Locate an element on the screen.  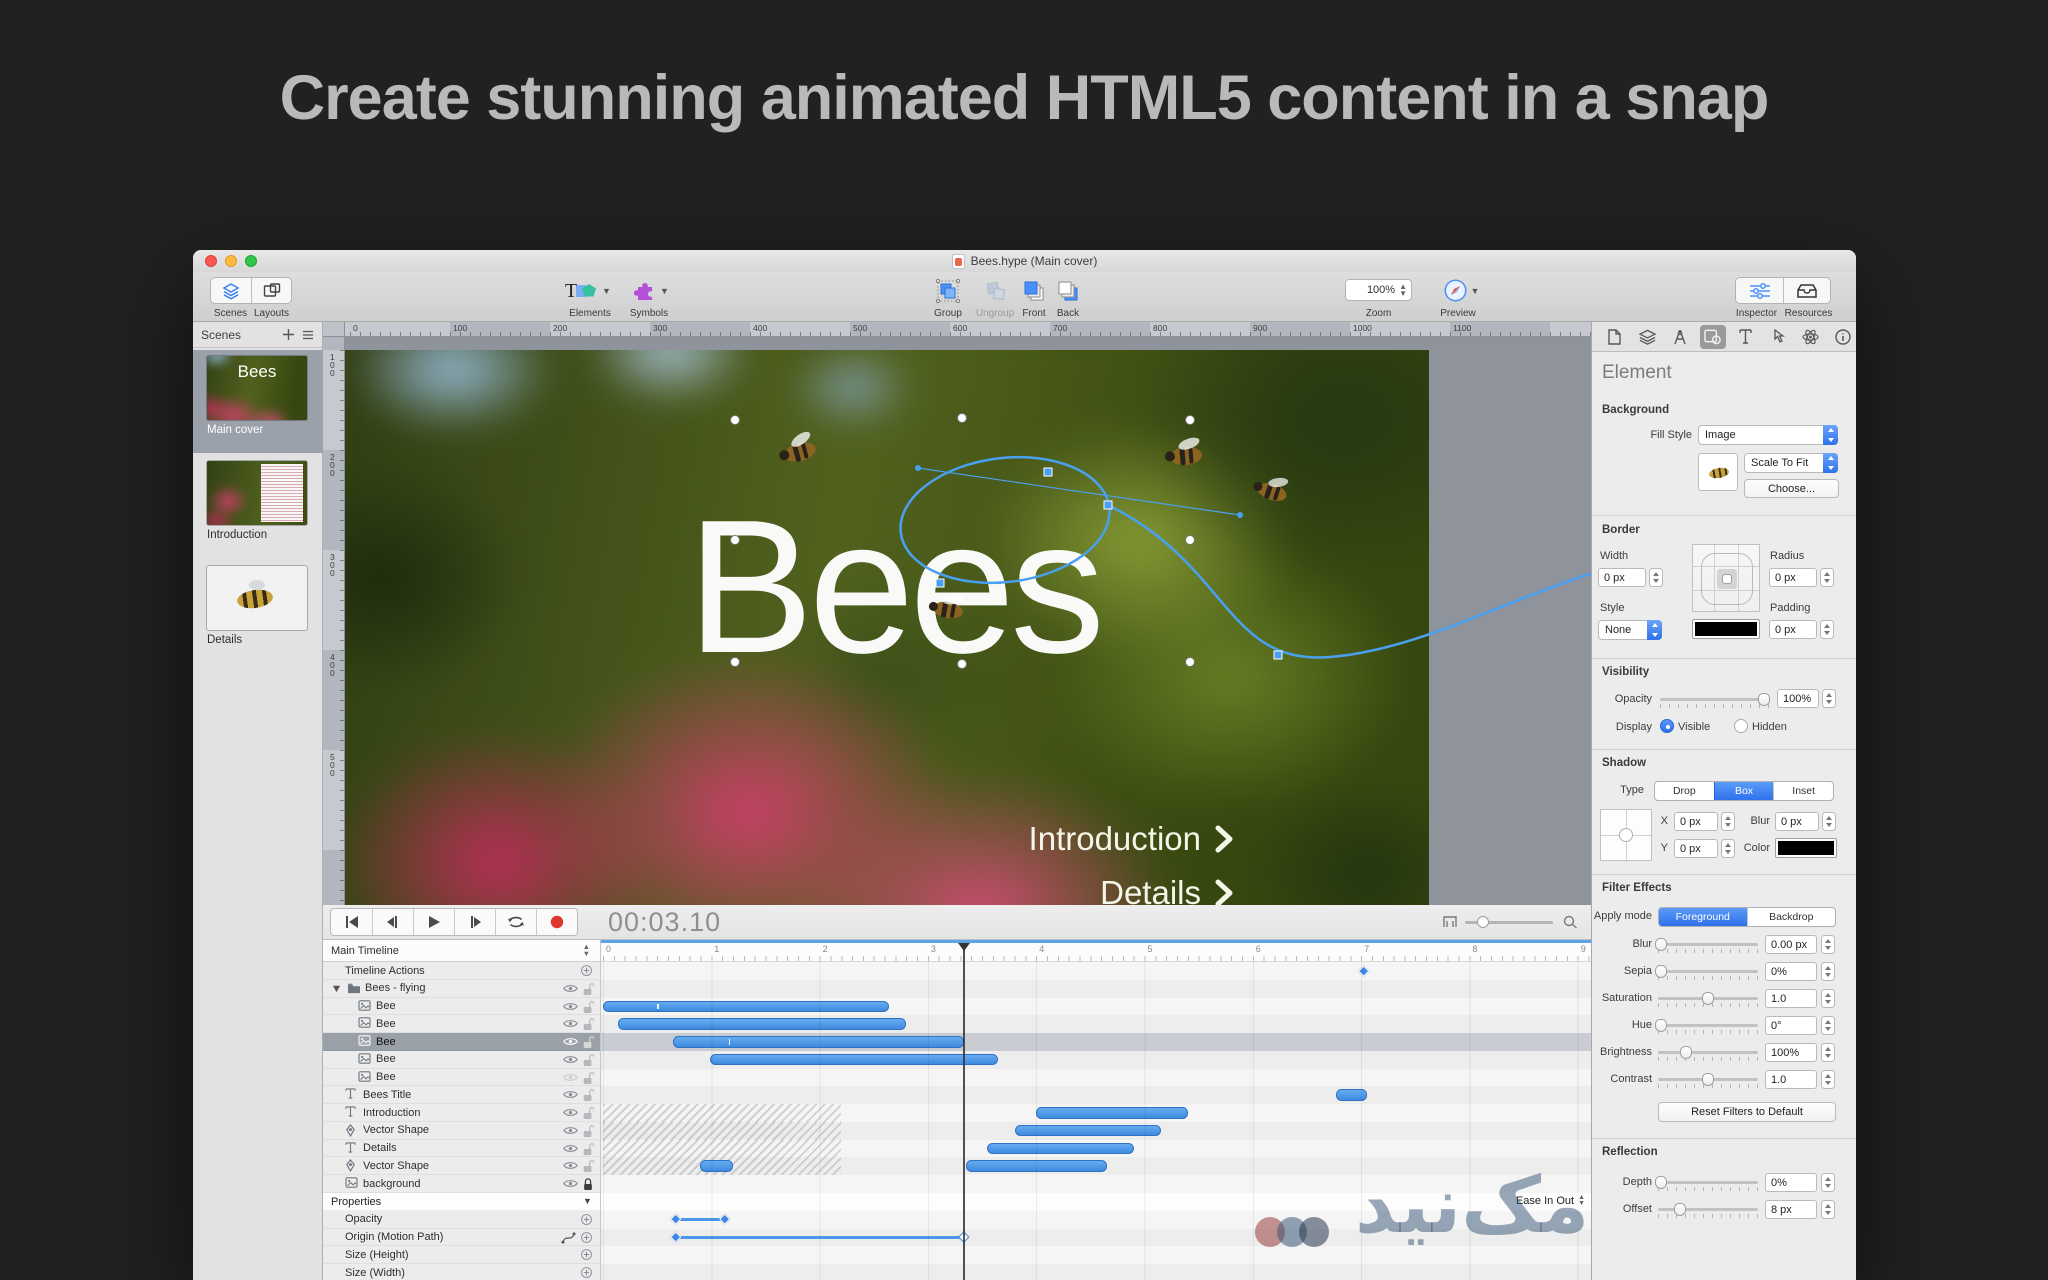
close-button is located at coordinates (211, 261).